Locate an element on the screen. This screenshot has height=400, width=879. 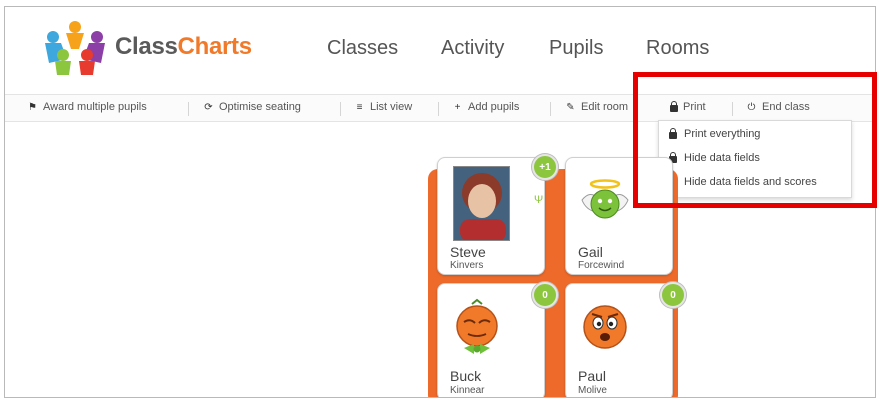
listview-label: List view is located at coordinates (391, 107).